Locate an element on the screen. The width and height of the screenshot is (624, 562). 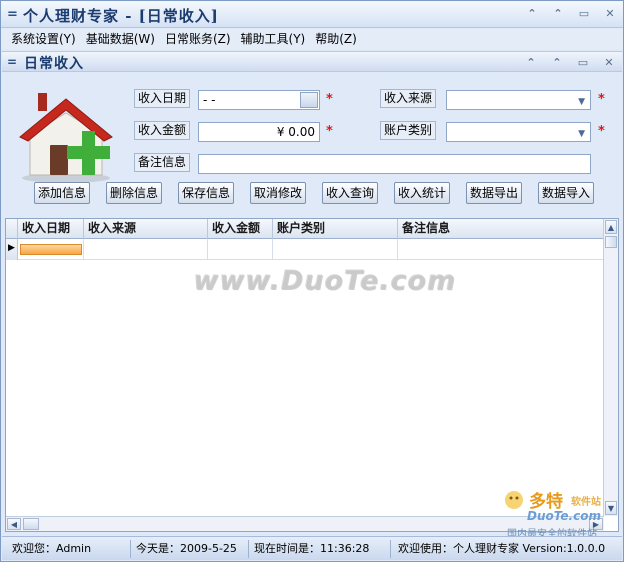
watermark-logo: 多特 软件站 DuoTe.com 国内最安全的软件站 is located at coordinates (560, 513).